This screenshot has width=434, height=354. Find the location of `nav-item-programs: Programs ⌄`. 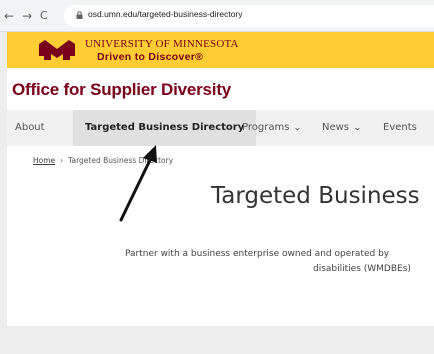

nav-item-programs: Programs ⌄ is located at coordinates (272, 128).